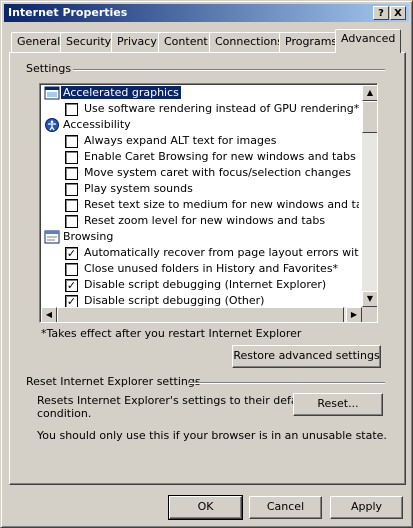  What do you see at coordinates (180, 140) in the screenshot?
I see `setting-label: Always expand ALT text for images` at bounding box center [180, 140].